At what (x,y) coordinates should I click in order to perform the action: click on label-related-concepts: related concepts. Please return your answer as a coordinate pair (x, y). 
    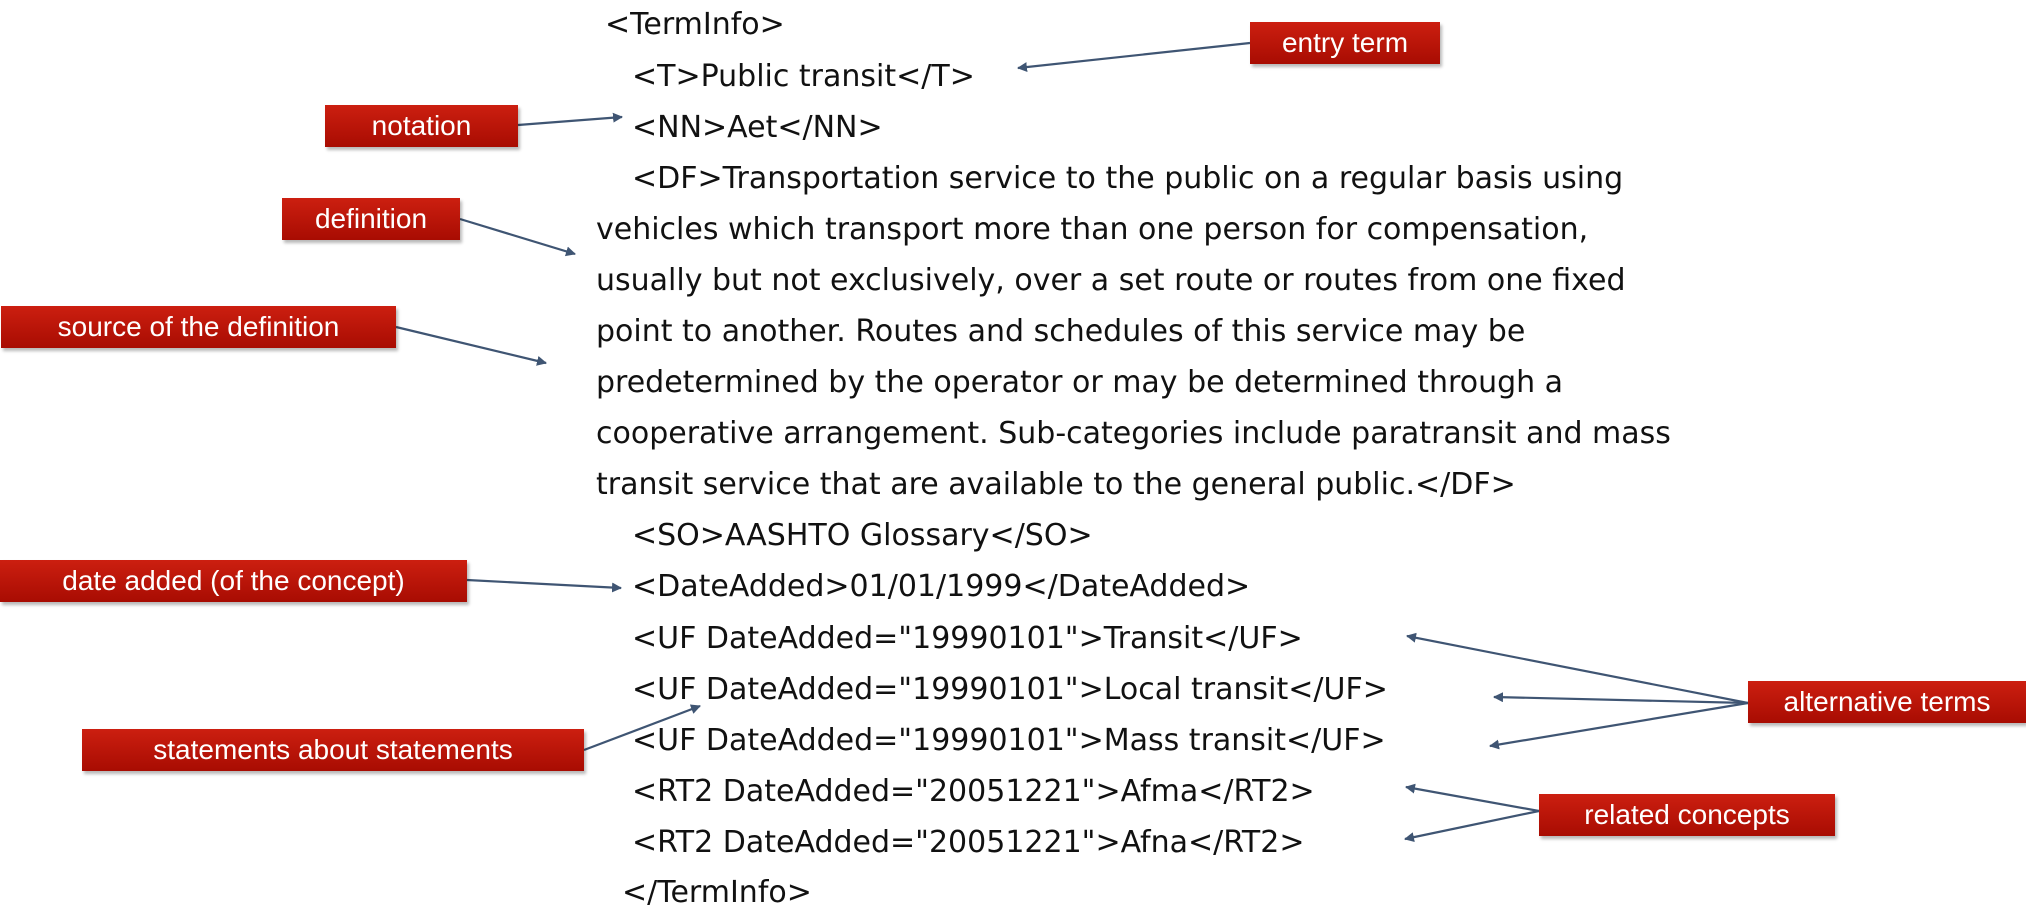
    Looking at the image, I should click on (1687, 815).